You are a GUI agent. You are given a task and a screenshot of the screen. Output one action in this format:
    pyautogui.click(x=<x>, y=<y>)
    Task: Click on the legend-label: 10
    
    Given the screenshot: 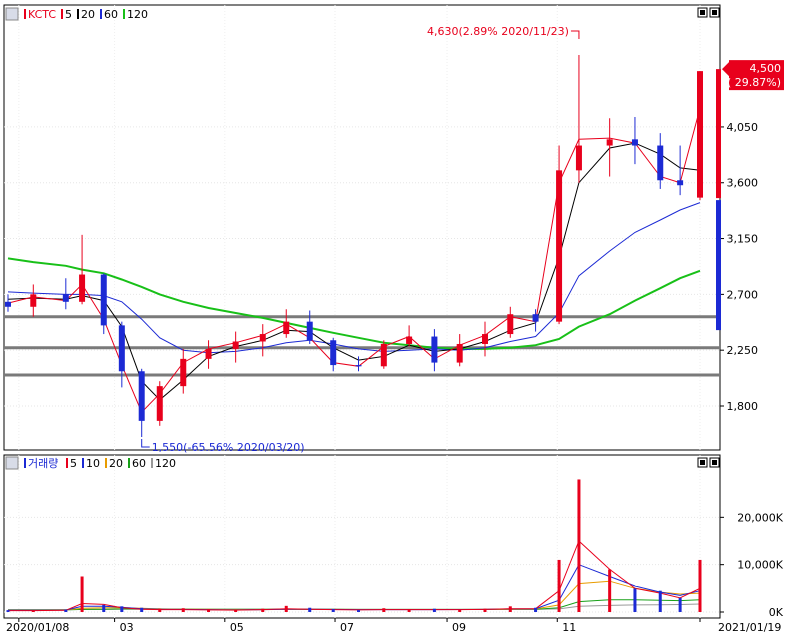 What is the action you would take?
    pyautogui.click(x=93, y=463)
    